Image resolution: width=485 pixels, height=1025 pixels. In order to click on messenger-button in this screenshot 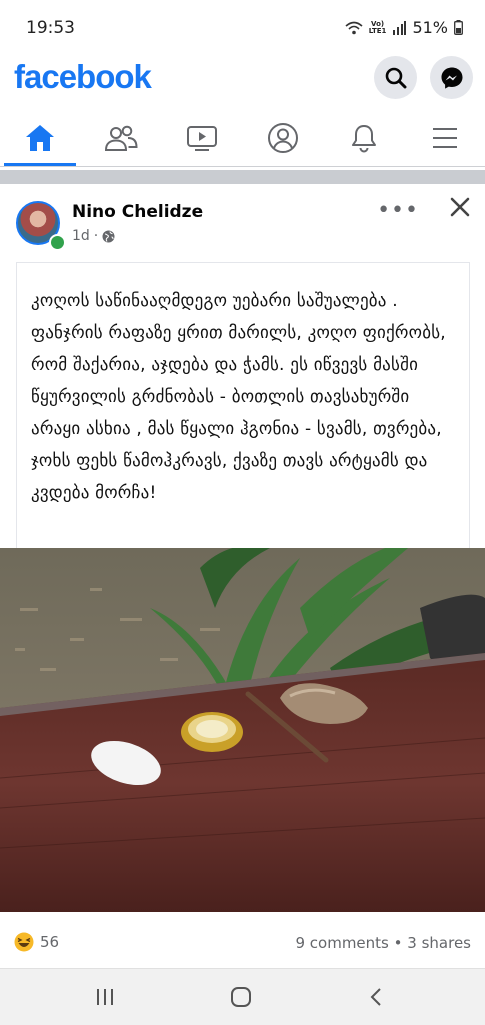, I will do `click(451, 77)`.